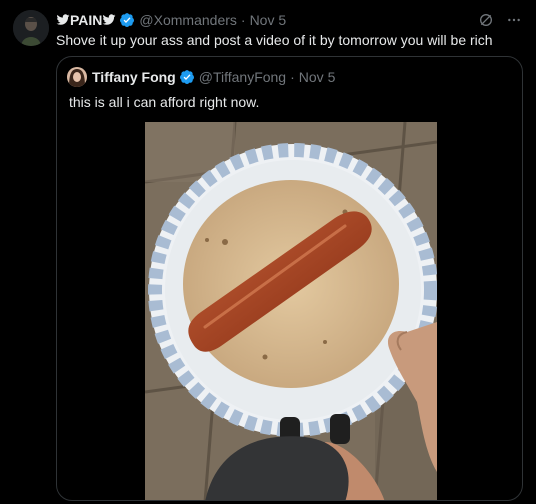 The image size is (536, 504). Describe the element at coordinates (187, 20) in the screenshot. I see `author-handle: @Xommanders` at that location.